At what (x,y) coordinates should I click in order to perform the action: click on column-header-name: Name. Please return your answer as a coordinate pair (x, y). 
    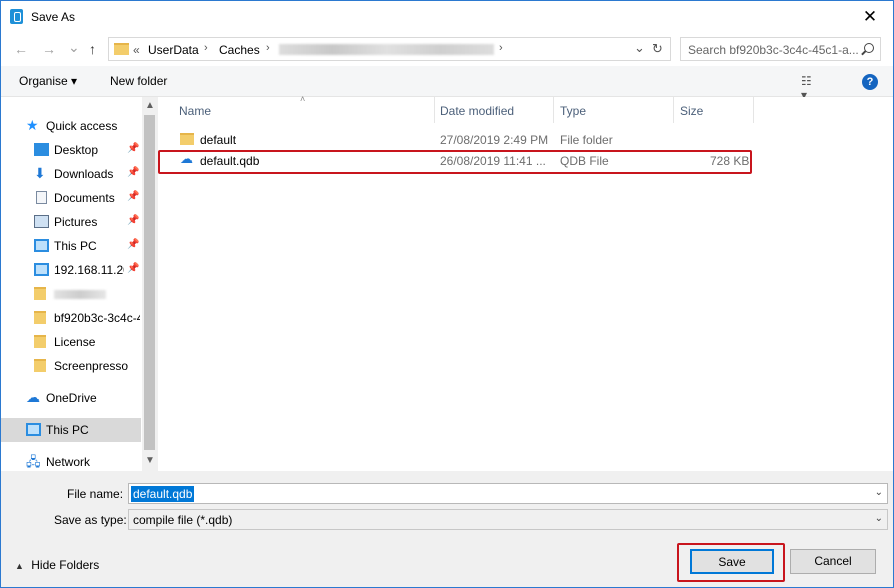
    Looking at the image, I should click on (195, 111).